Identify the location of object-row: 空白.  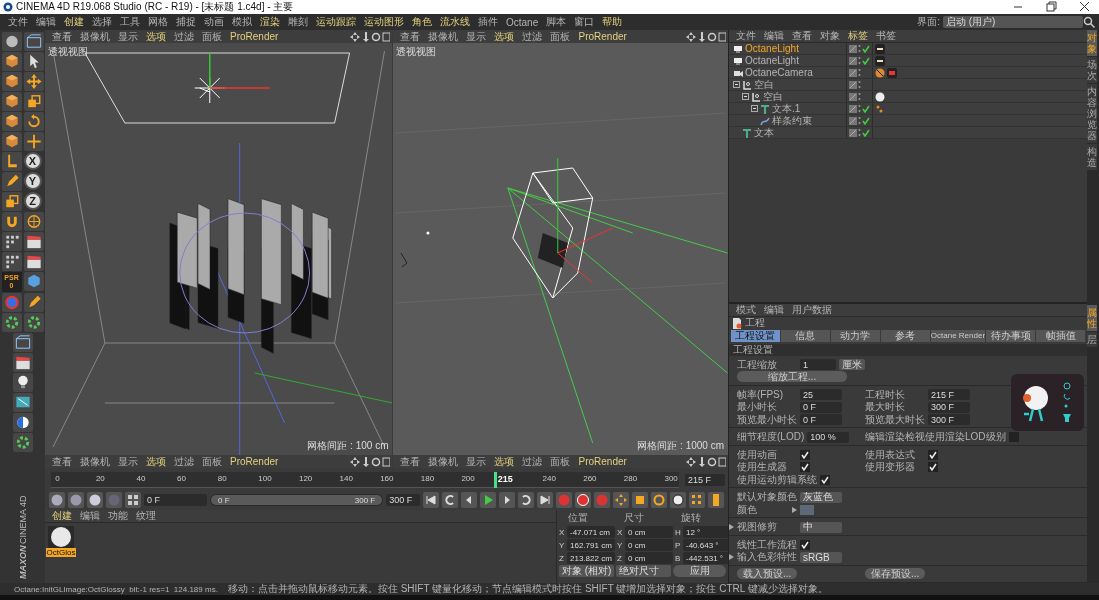
(908, 85).